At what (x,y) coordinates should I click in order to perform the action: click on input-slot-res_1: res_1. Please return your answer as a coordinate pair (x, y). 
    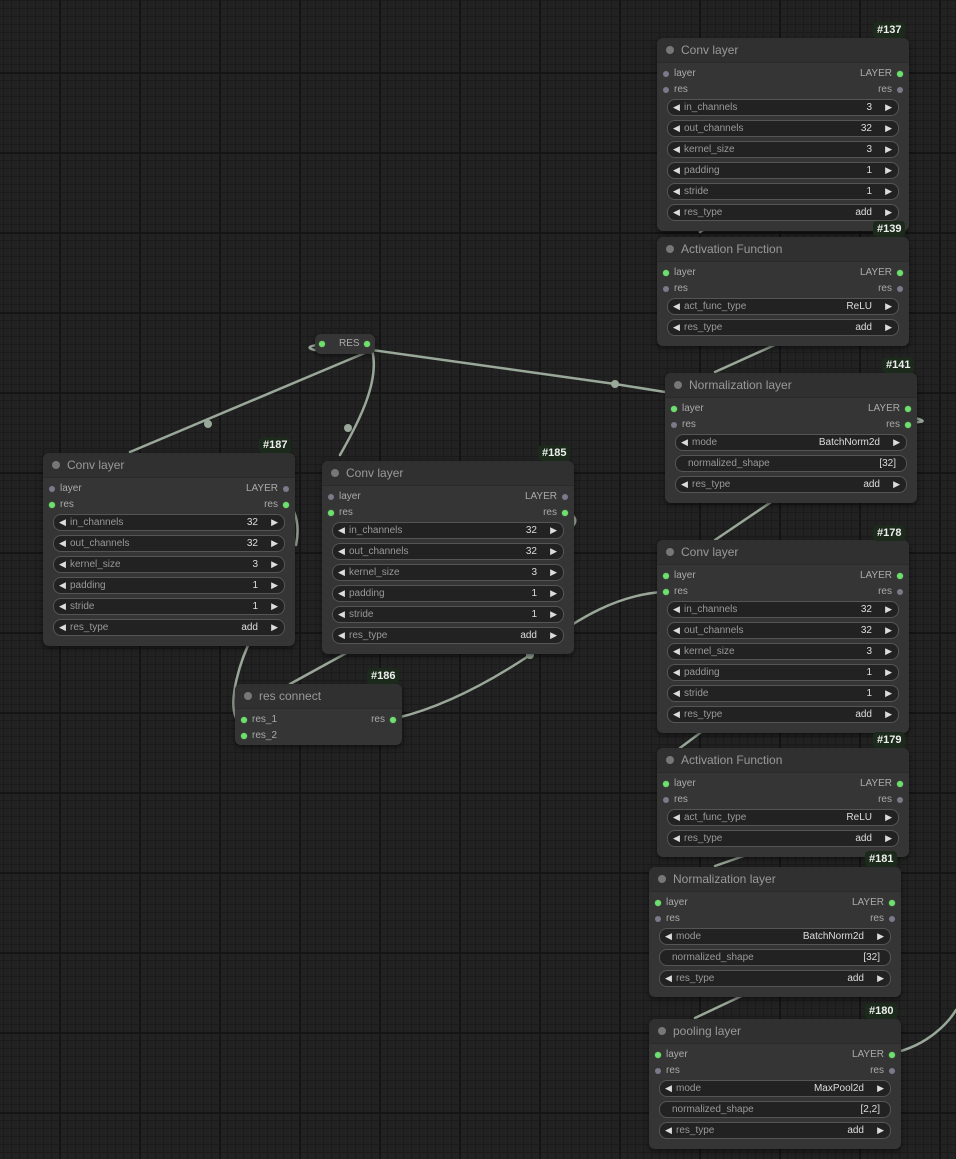
    Looking at the image, I should click on (259, 720).